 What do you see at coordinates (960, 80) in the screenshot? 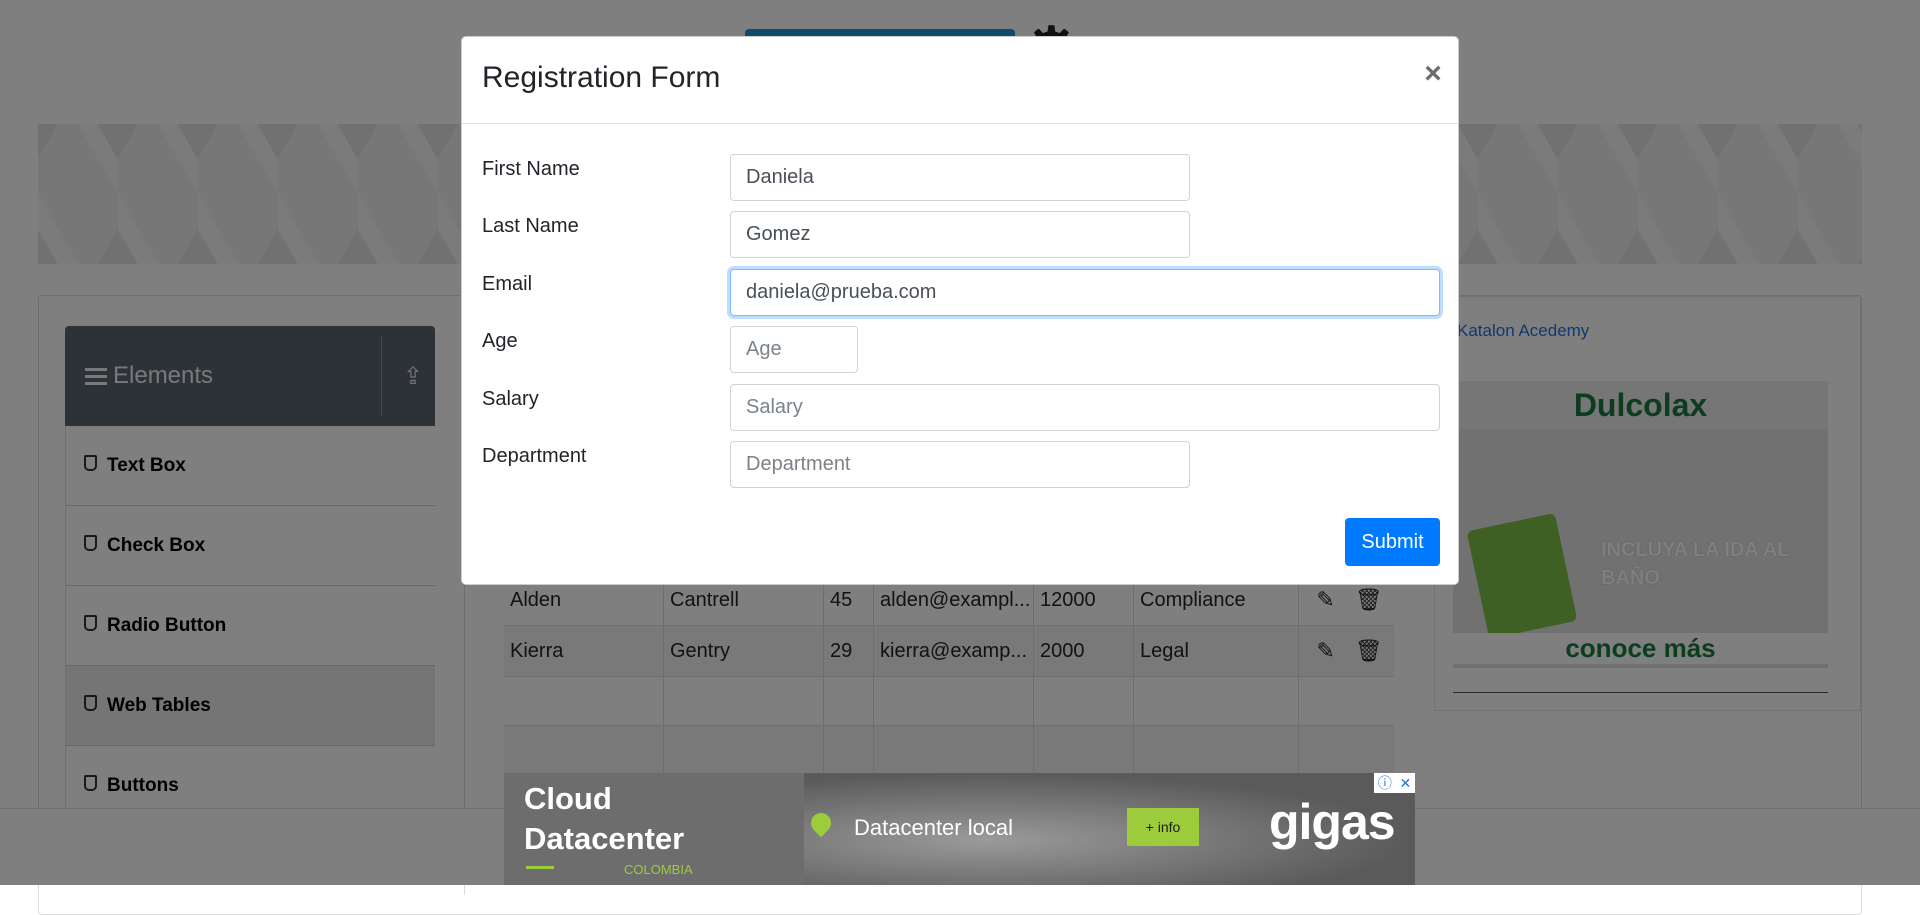
I see `modal-header: Registration Form ×` at bounding box center [960, 80].